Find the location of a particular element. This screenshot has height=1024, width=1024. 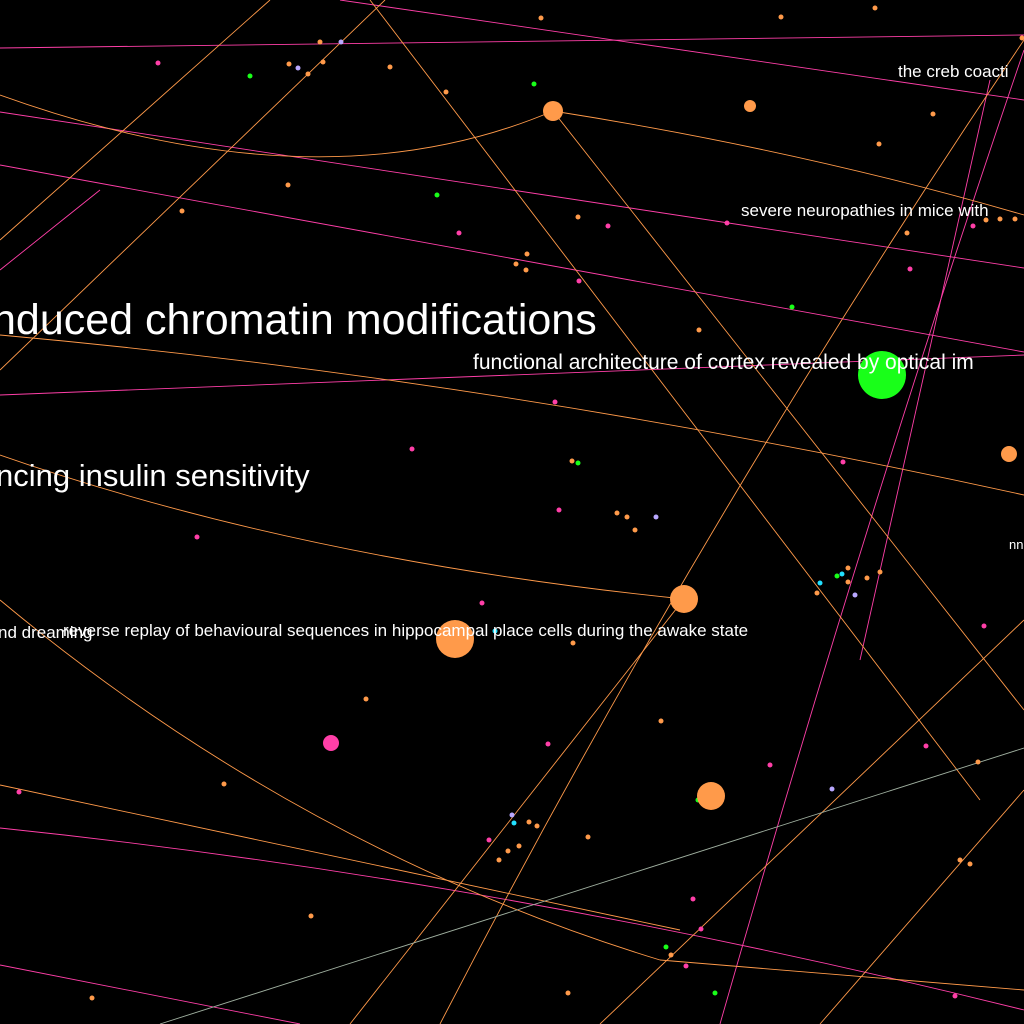

node-label-neuropathies: severe neuropathies in mice with is located at coordinates (865, 210).